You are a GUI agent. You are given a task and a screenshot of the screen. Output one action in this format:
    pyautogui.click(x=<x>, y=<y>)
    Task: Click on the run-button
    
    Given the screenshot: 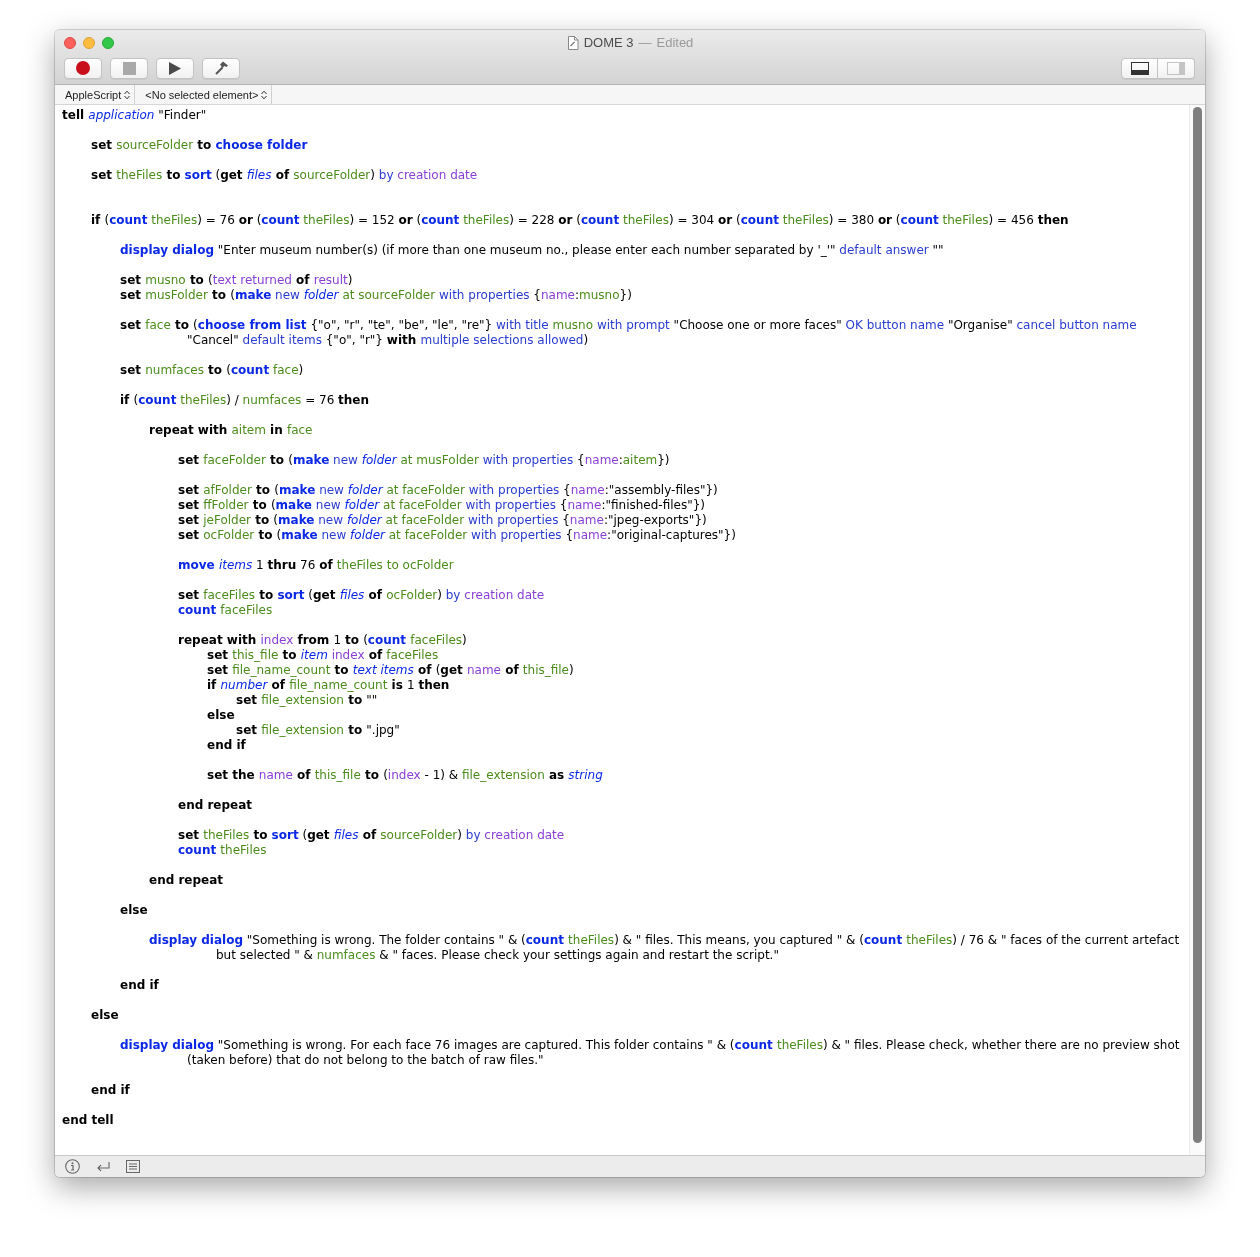 What is the action you would take?
    pyautogui.click(x=175, y=68)
    